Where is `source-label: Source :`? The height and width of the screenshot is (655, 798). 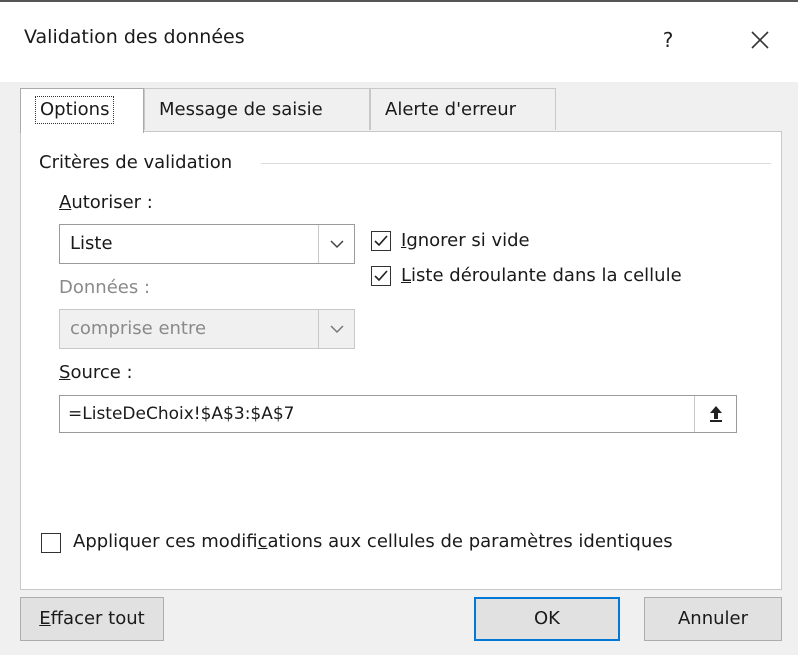 source-label: Source : is located at coordinates (96, 372).